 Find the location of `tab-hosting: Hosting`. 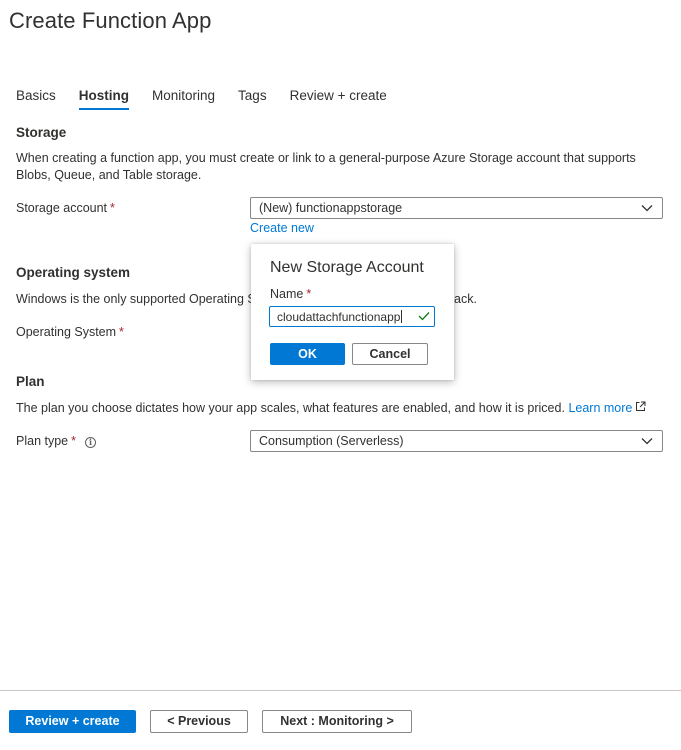

tab-hosting: Hosting is located at coordinates (104, 99).